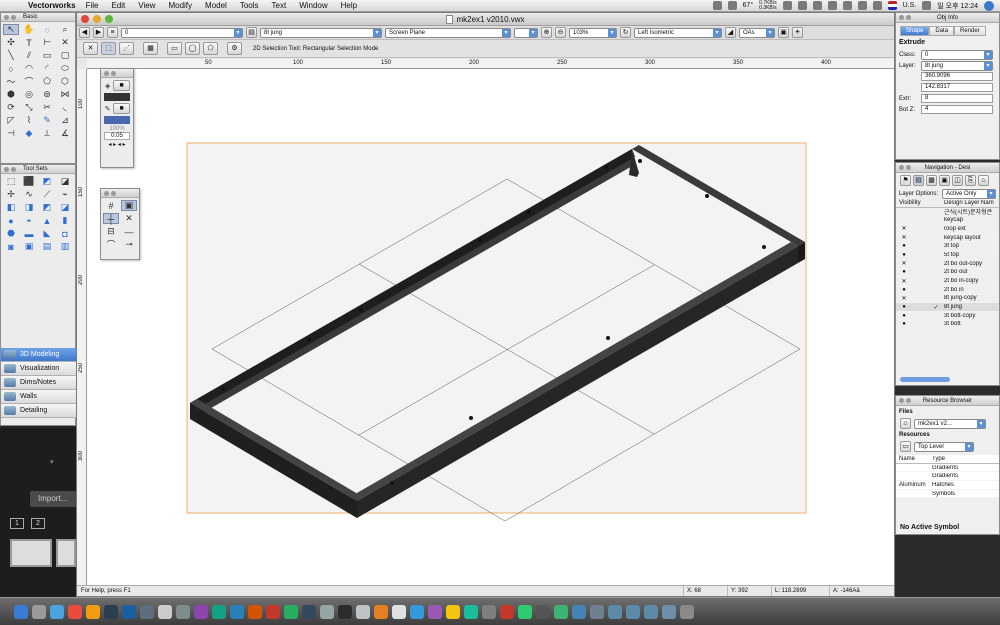  What do you see at coordinates (216, 5) in the screenshot?
I see `menu-model: Model` at bounding box center [216, 5].